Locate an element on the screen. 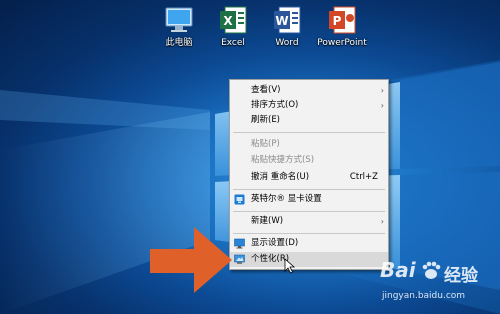 The image size is (500, 314). menu-item-label: 显示设置(D) is located at coordinates (275, 243).